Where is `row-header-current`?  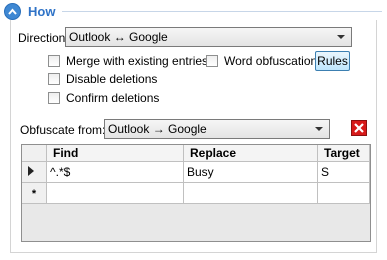
row-header-current is located at coordinates (34, 172).